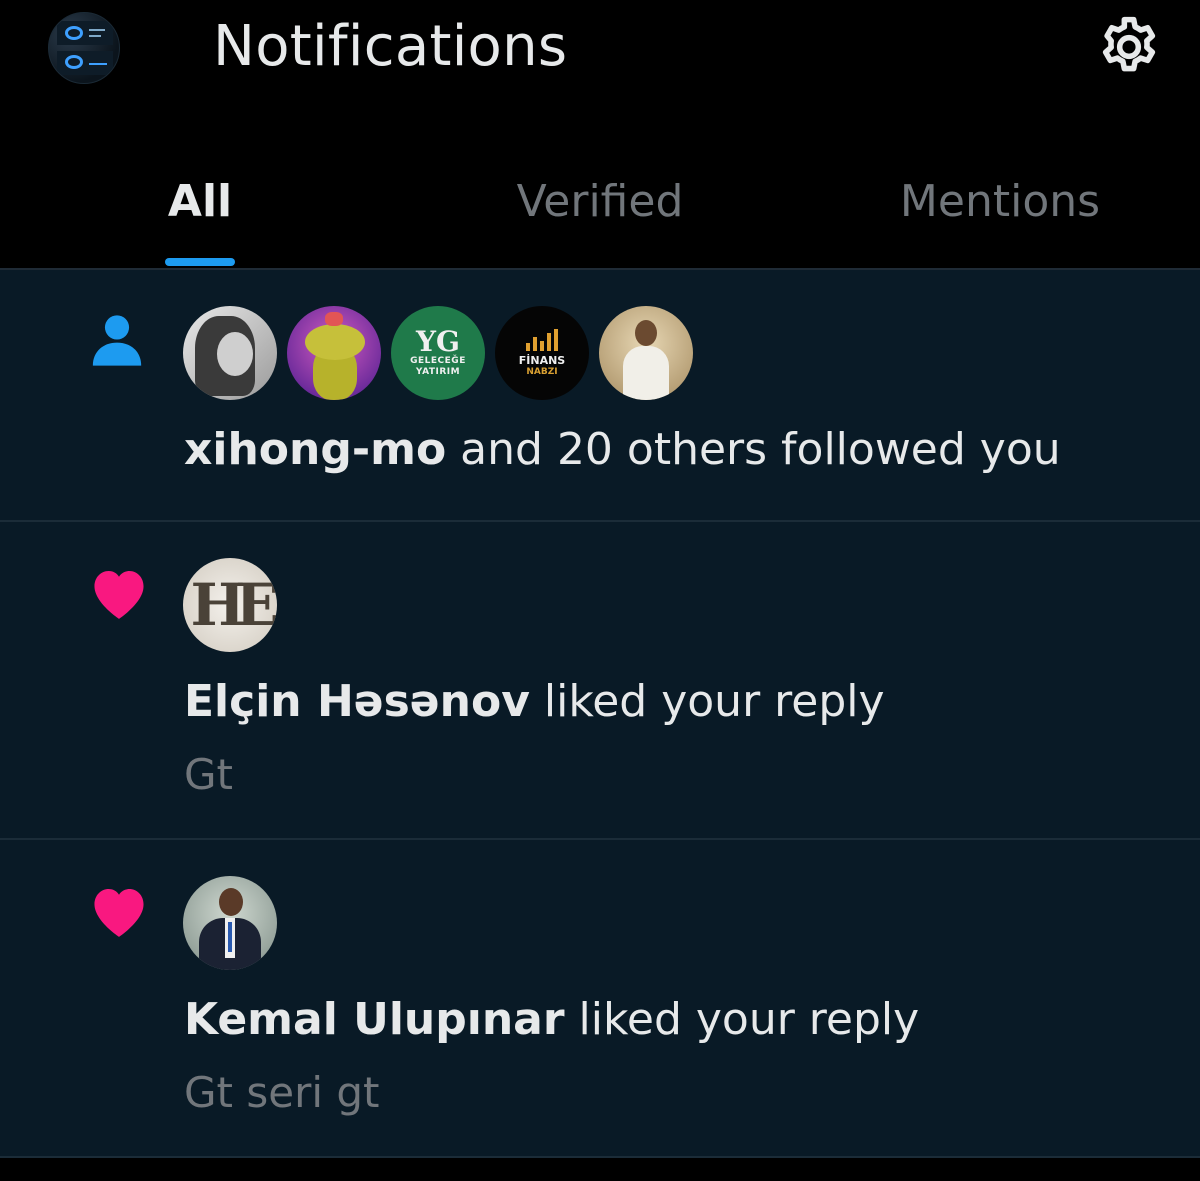  What do you see at coordinates (438, 372) in the screenshot?
I see `avatar-text: YATIRIM` at bounding box center [438, 372].